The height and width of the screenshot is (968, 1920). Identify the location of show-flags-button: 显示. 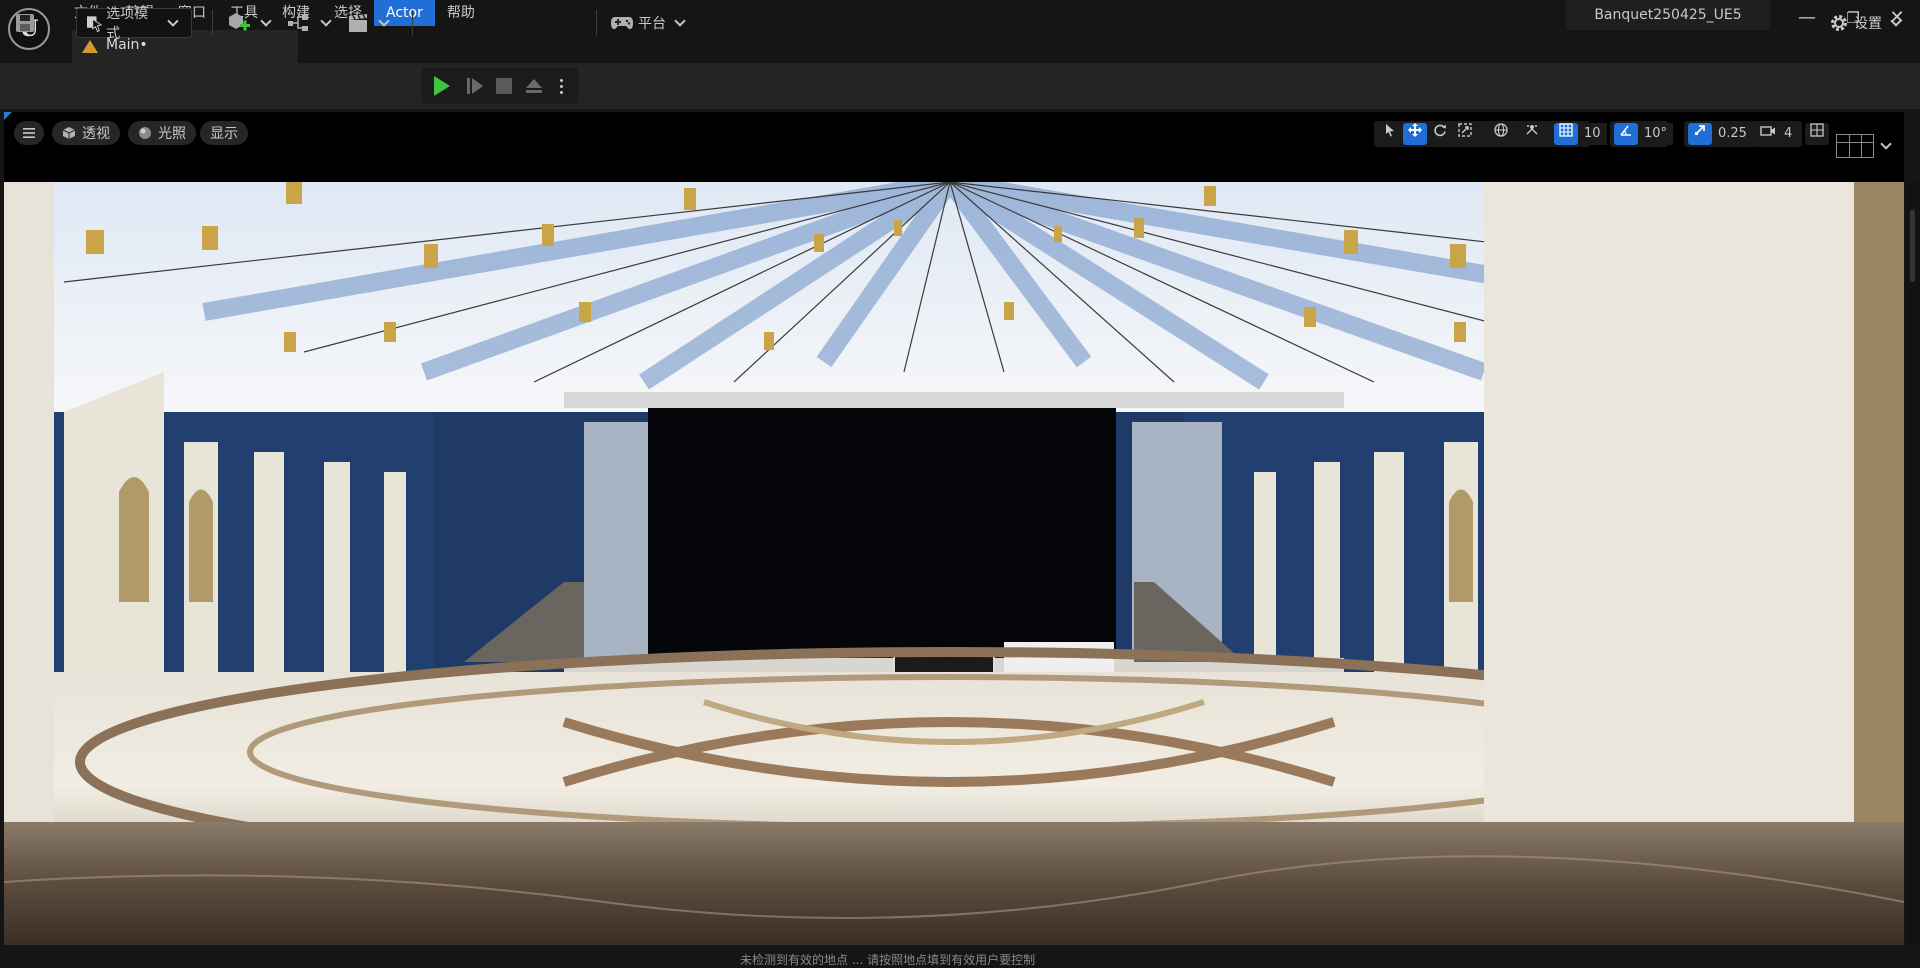
(224, 133).